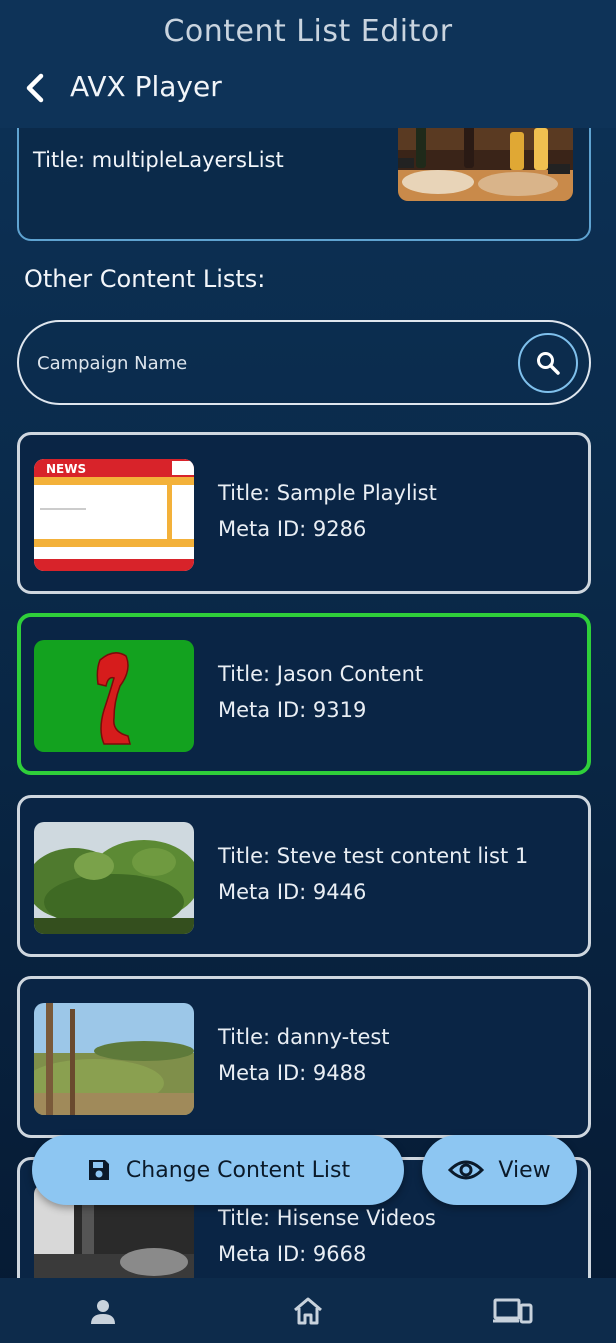 The width and height of the screenshot is (616, 1343). What do you see at coordinates (304, 1057) in the screenshot?
I see `content-list-item: Title: danny-test Meta ID: 9488` at bounding box center [304, 1057].